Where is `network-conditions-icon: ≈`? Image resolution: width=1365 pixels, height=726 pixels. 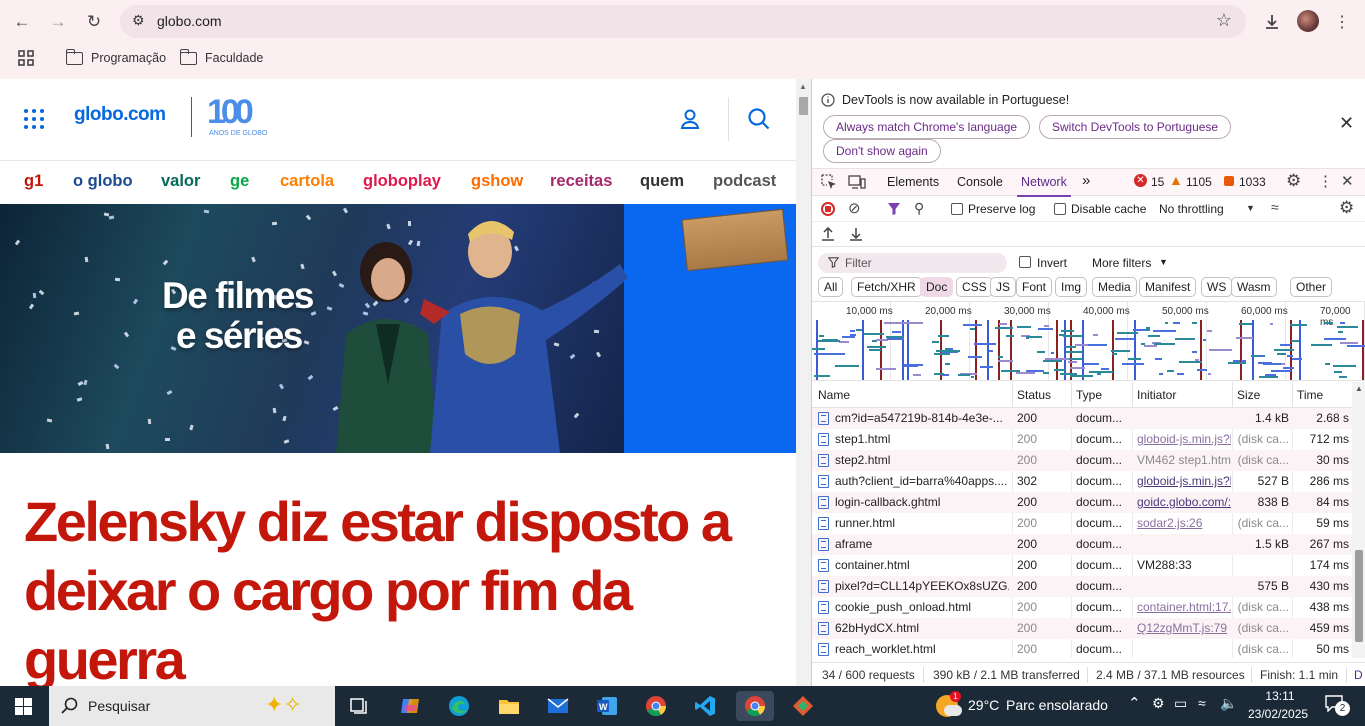 network-conditions-icon: ≈ is located at coordinates (1275, 207).